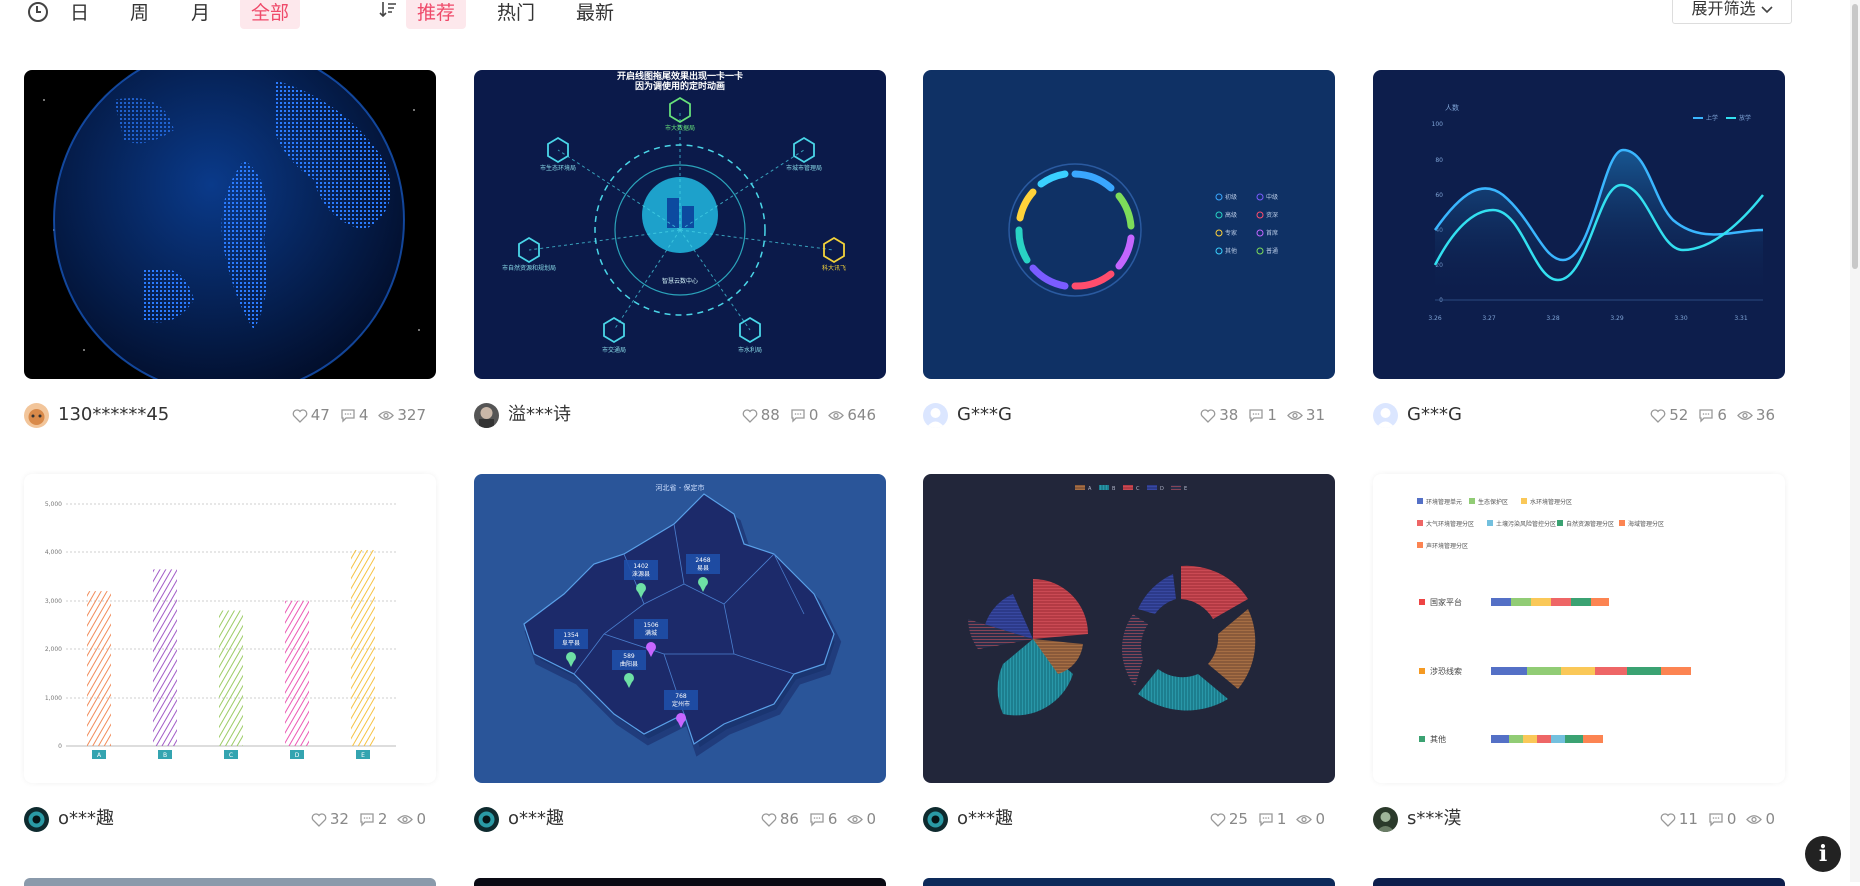  Describe the element at coordinates (1231, 251) in the screenshot. I see `legend-label: 其他` at that location.